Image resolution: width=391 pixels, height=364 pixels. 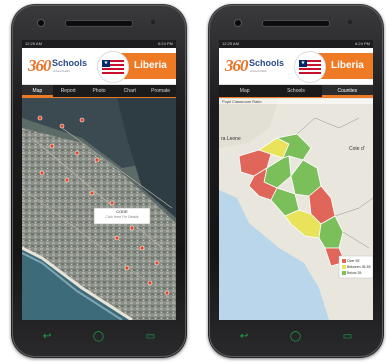 I want to click on map-title: Pupil Classroom Ratio, so click(x=296, y=101).